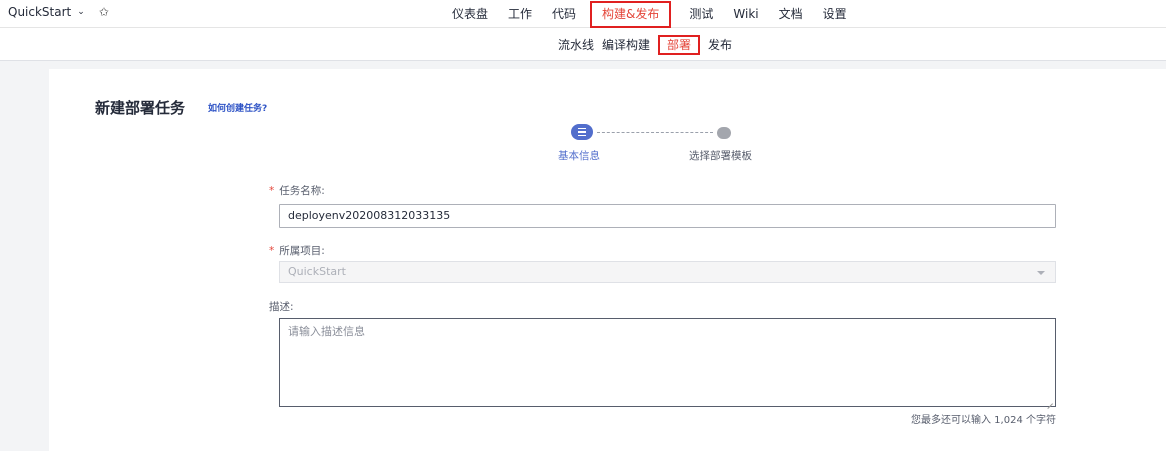  What do you see at coordinates (302, 191) in the screenshot?
I see `task-name-label-text: 任务名称:` at bounding box center [302, 191].